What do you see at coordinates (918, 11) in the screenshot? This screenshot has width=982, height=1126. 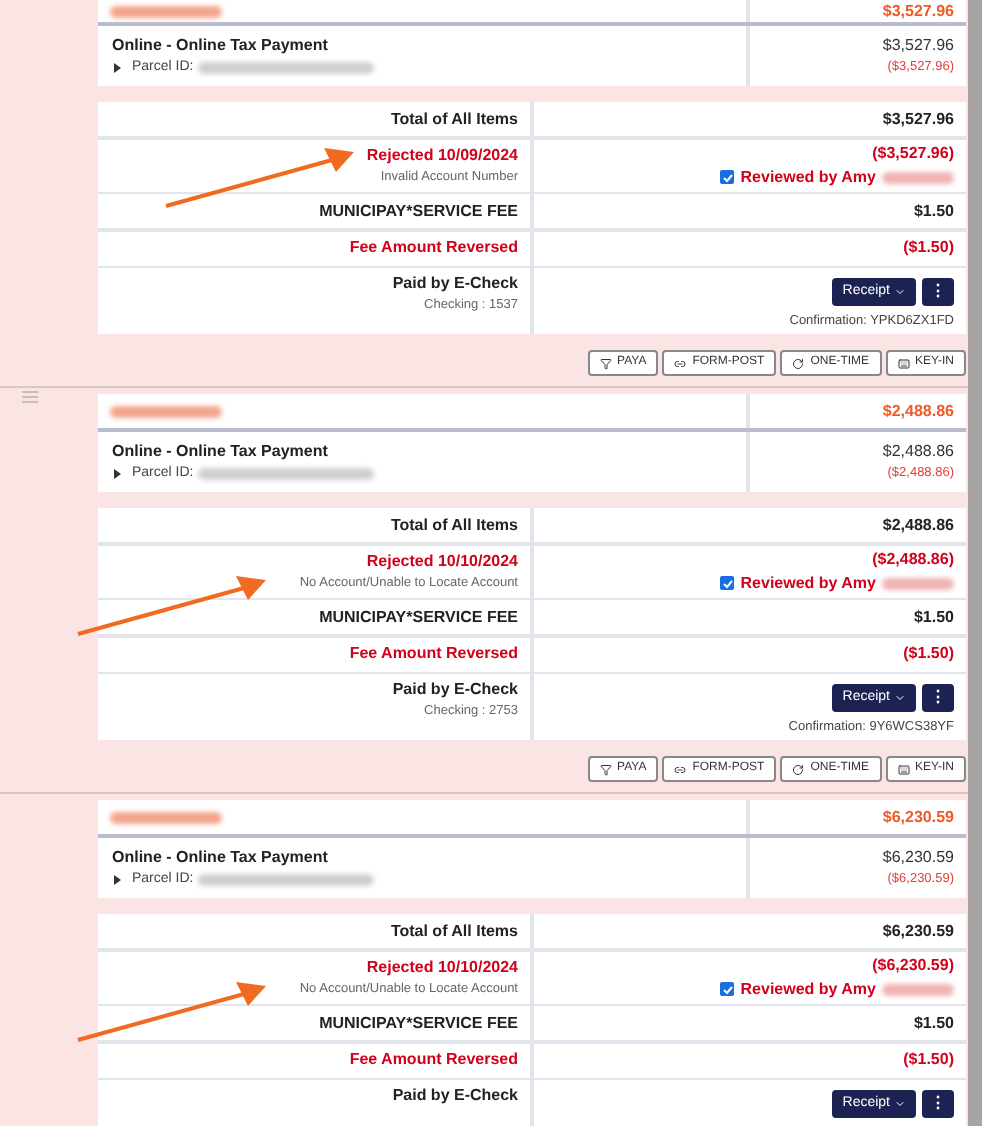 I see `merchant-amount: $3,527.96` at bounding box center [918, 11].